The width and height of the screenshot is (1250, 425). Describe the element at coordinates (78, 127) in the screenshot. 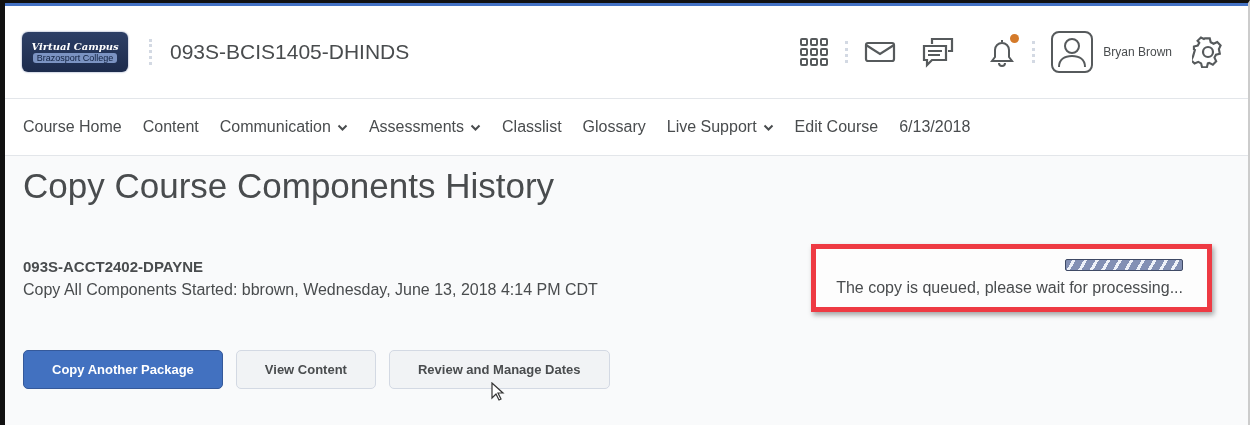

I see `nav-link: Course Home` at that location.